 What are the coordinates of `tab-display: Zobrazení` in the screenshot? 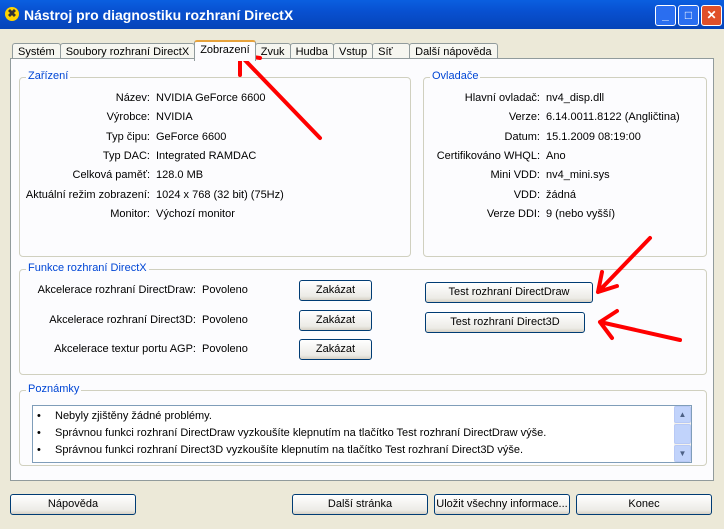 It's located at (225, 50).